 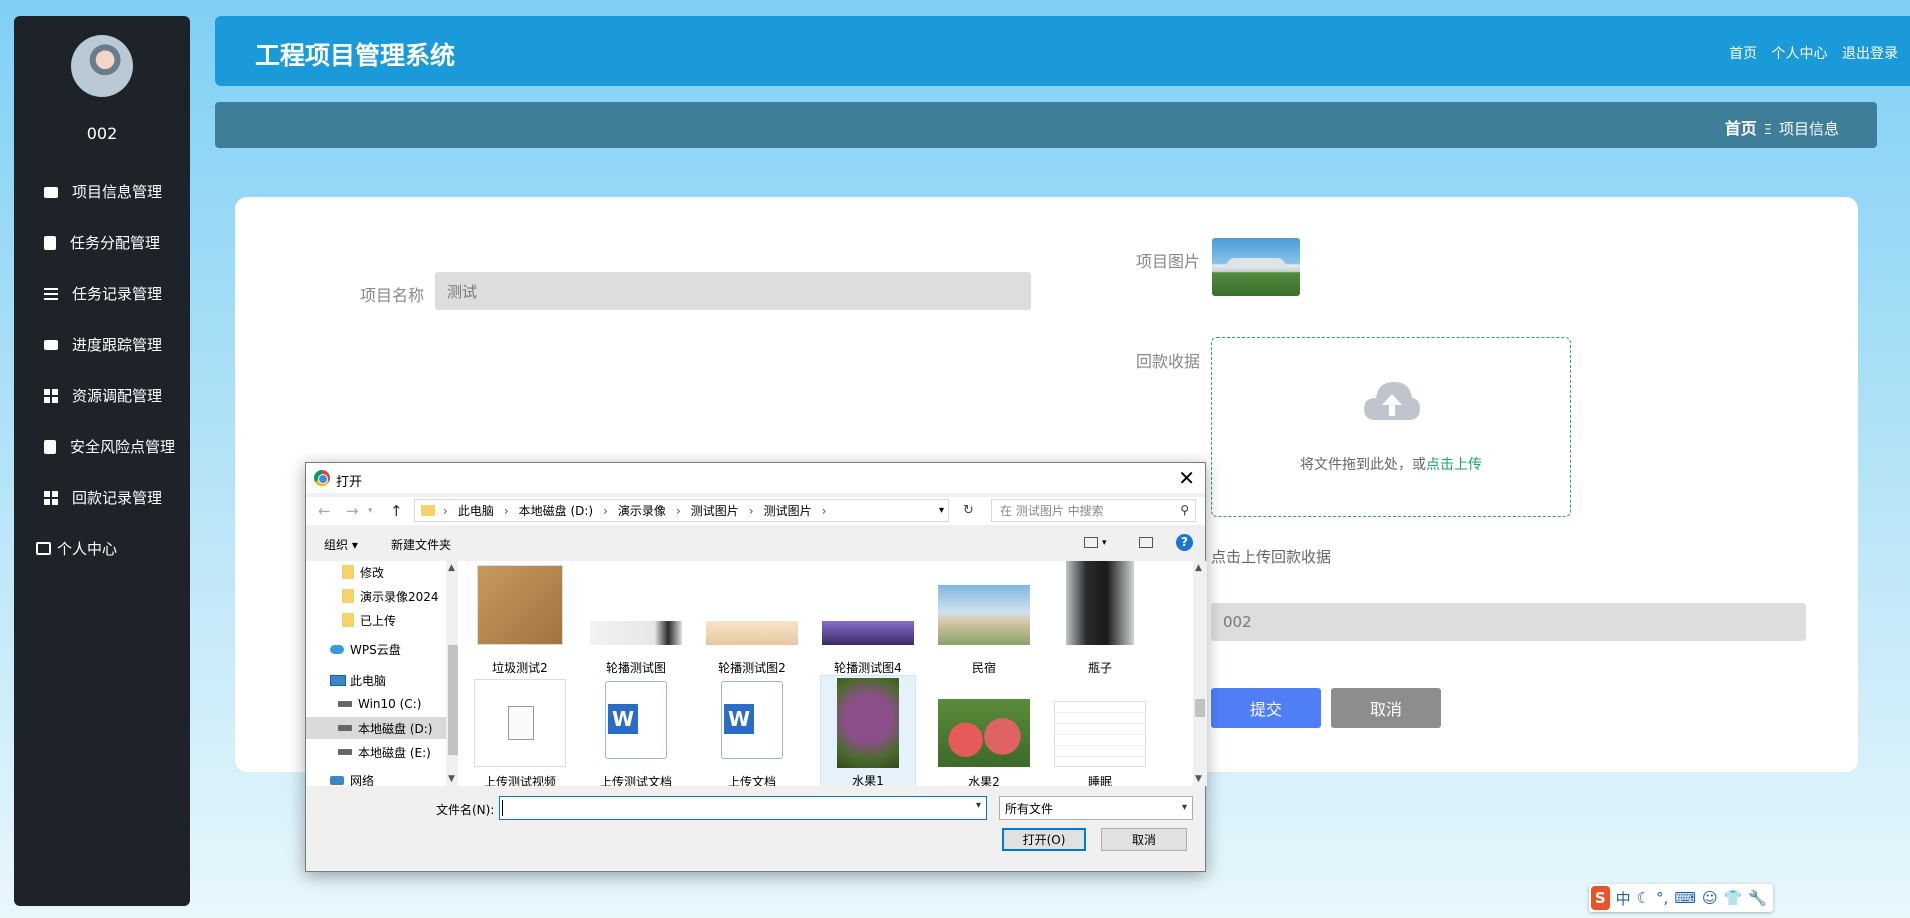 I want to click on dialog-cancel-button: 取消, so click(x=1144, y=839).